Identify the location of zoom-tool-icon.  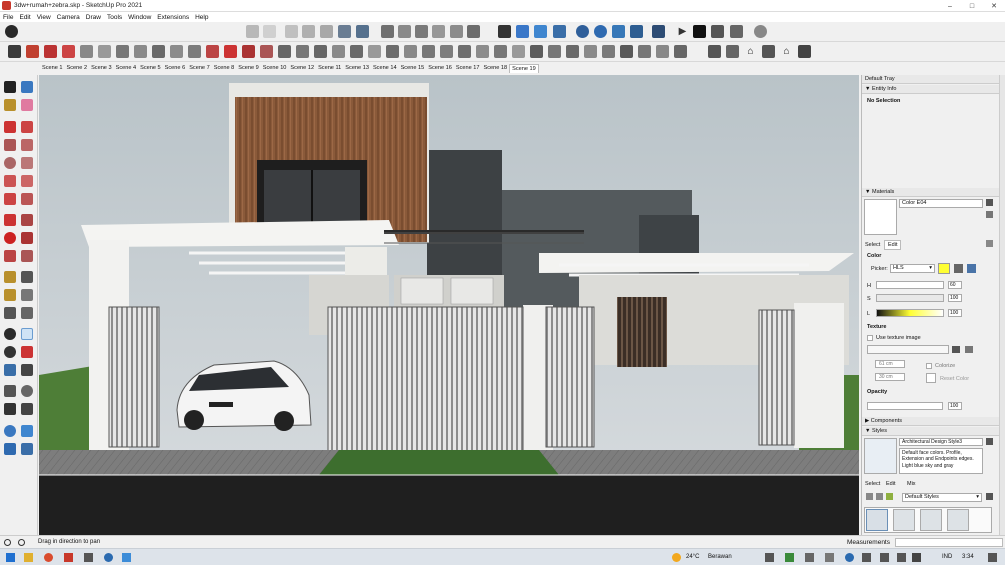
(10, 352).